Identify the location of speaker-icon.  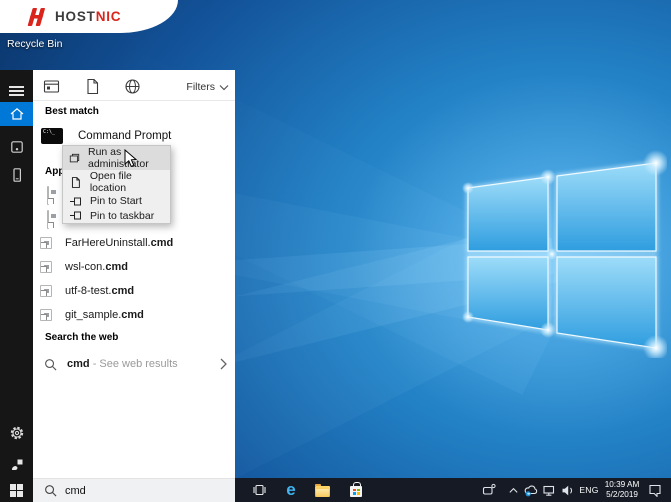
(567, 490).